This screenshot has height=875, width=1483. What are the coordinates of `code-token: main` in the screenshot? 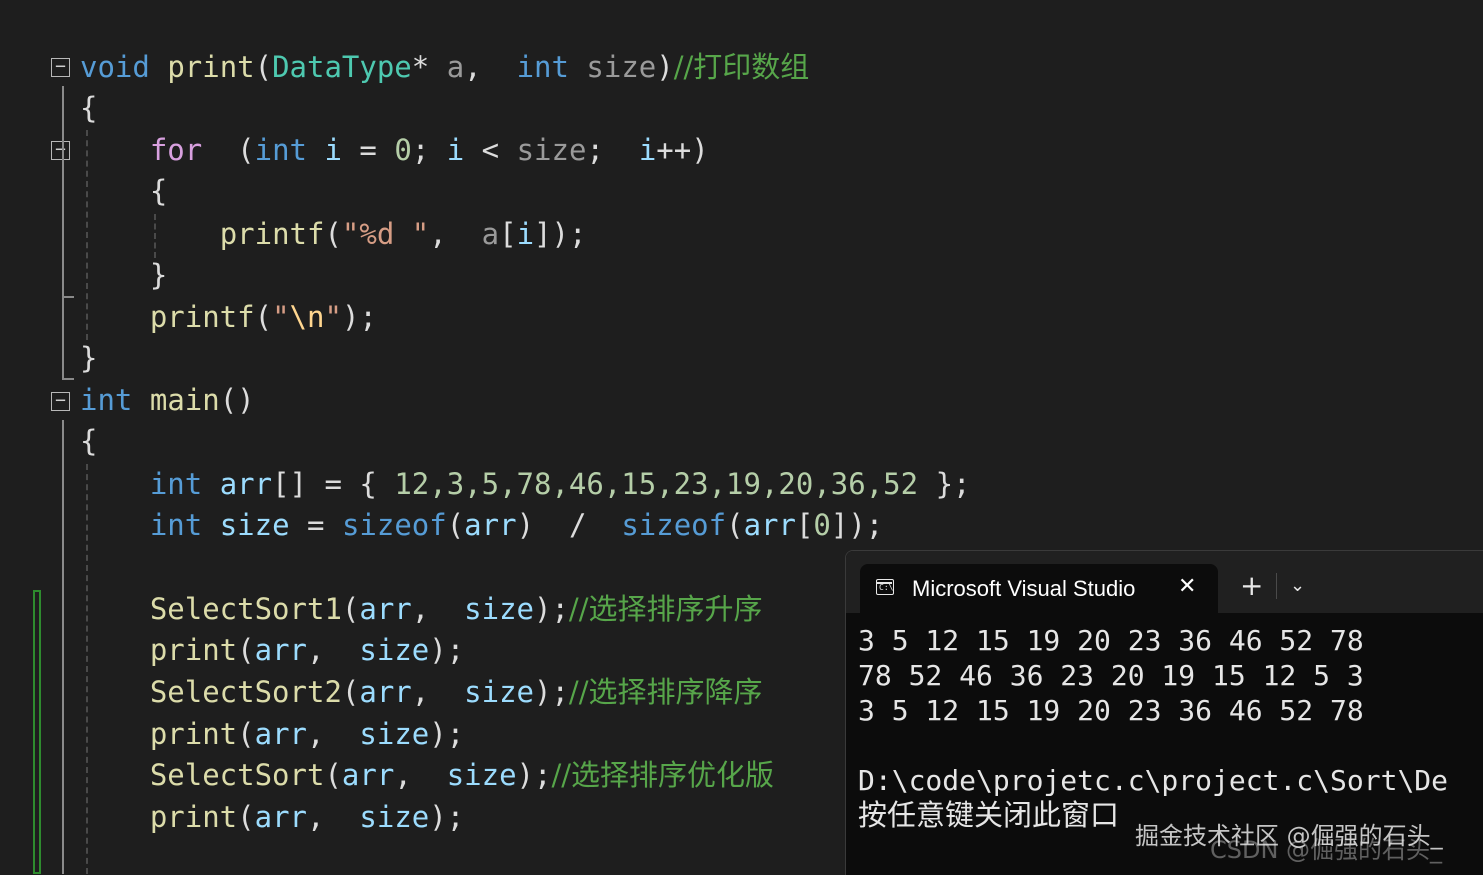 It's located at (184, 400).